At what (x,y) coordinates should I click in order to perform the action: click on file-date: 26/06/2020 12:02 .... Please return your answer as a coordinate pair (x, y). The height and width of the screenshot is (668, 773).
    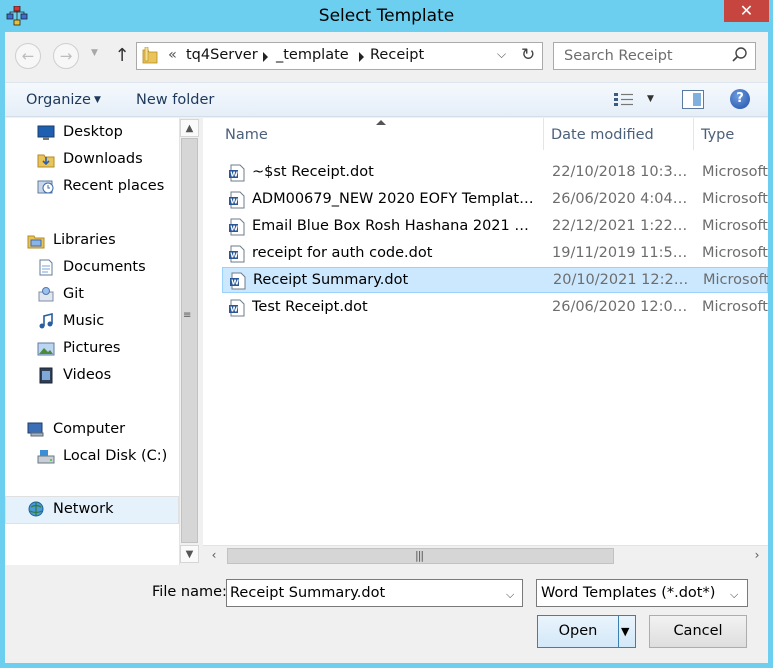
    Looking at the image, I should click on (620, 307).